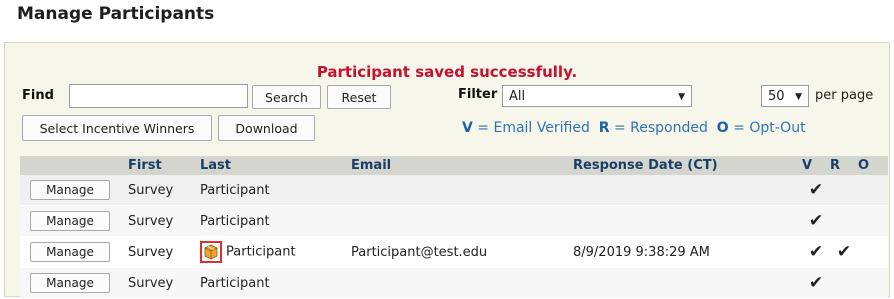 The image size is (894, 299). Describe the element at coordinates (597, 96) in the screenshot. I see `filter-select: All ▼` at that location.